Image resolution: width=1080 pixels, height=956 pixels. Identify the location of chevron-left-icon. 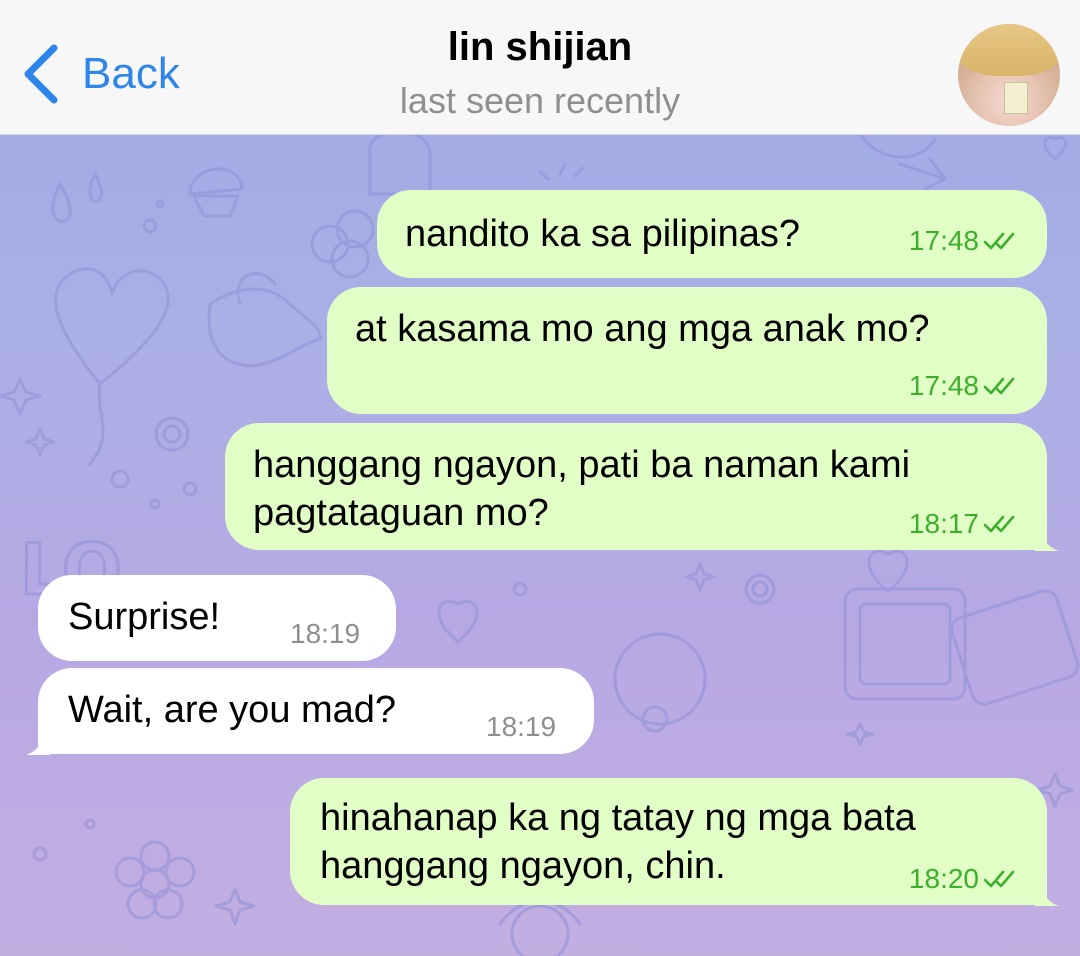
(41, 74).